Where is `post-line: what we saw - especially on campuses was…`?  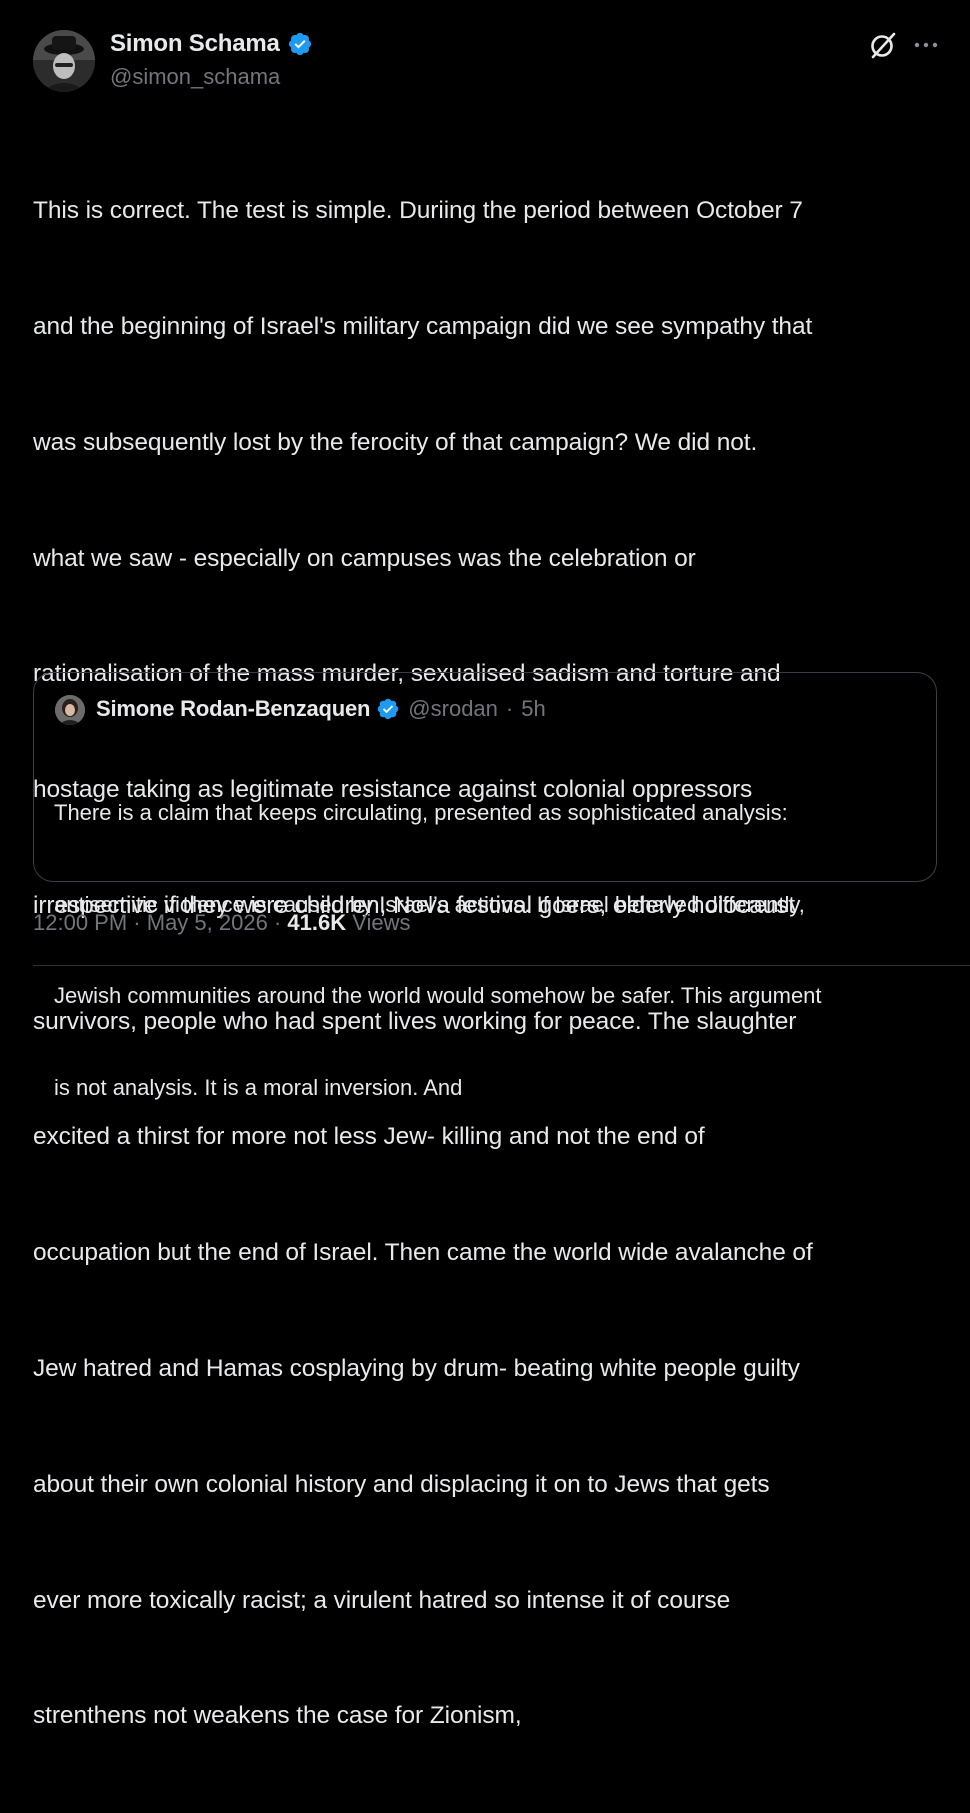
post-line: what we saw - especially on campuses was… is located at coordinates (364, 558).